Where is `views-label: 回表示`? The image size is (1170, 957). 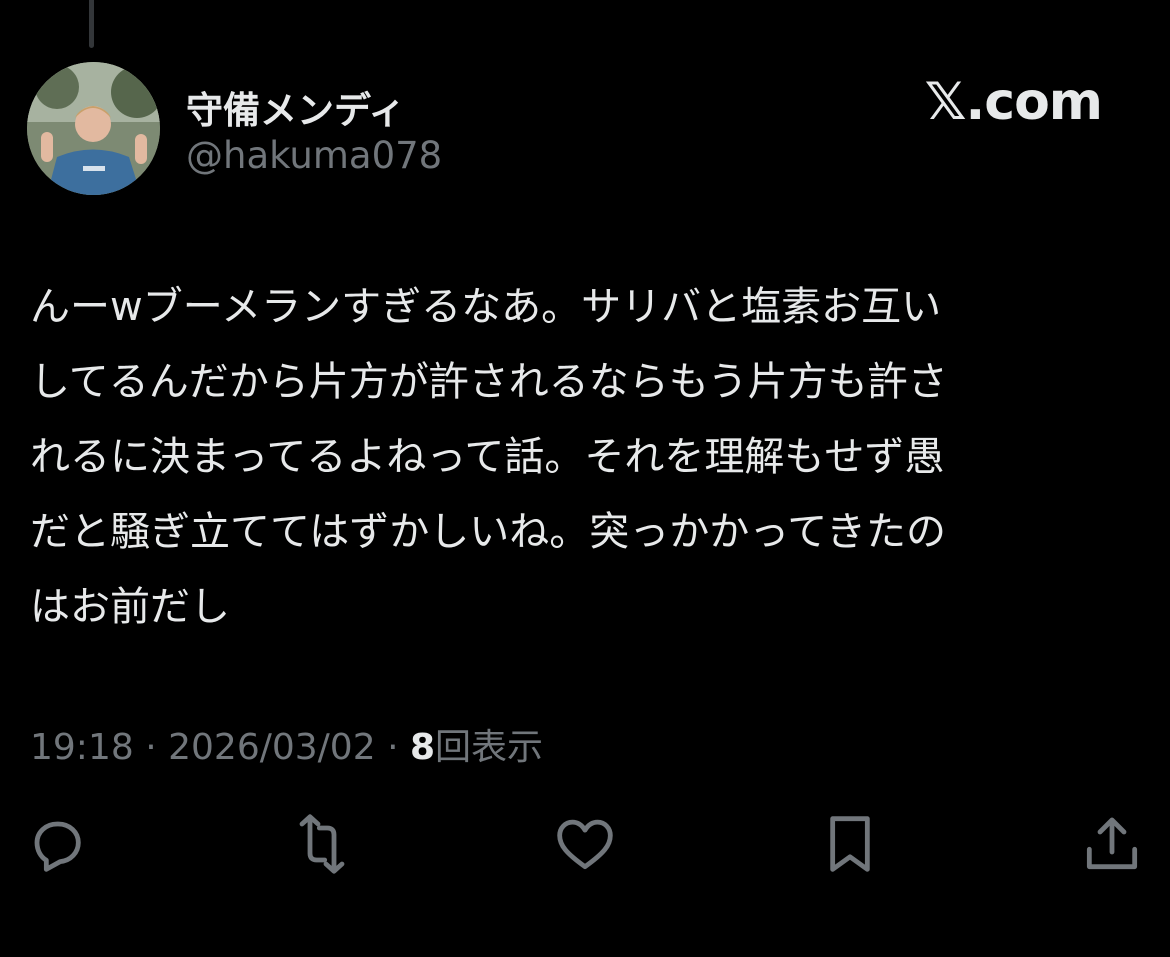
views-label: 回表示 is located at coordinates (489, 747).